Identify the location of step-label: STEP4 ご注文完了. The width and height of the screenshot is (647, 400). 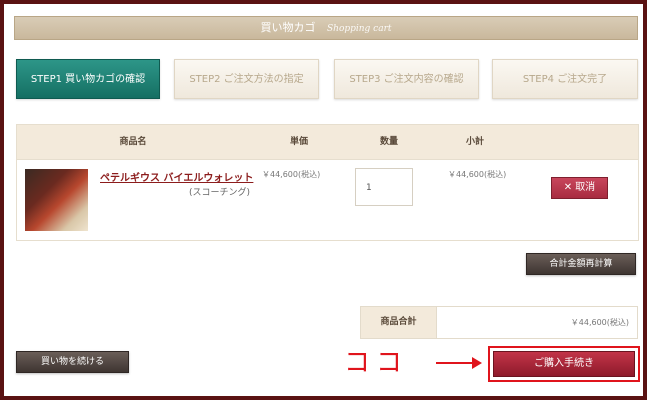
(565, 79).